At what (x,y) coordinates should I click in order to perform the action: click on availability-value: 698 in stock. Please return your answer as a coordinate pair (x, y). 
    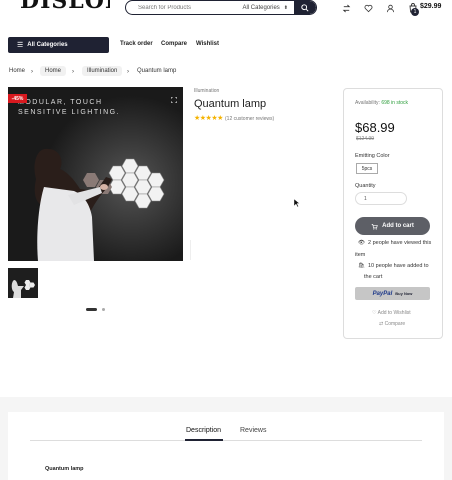
    Looking at the image, I should click on (394, 103).